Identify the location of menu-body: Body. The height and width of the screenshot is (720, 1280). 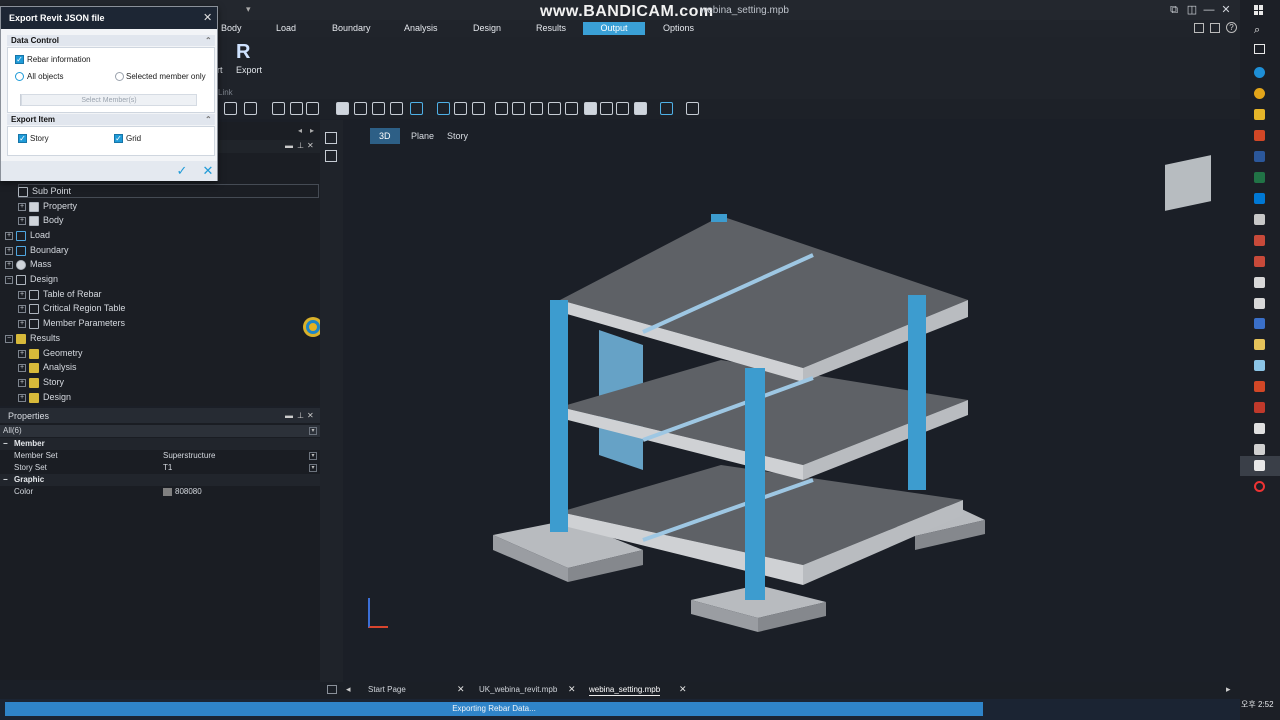
(231, 28).